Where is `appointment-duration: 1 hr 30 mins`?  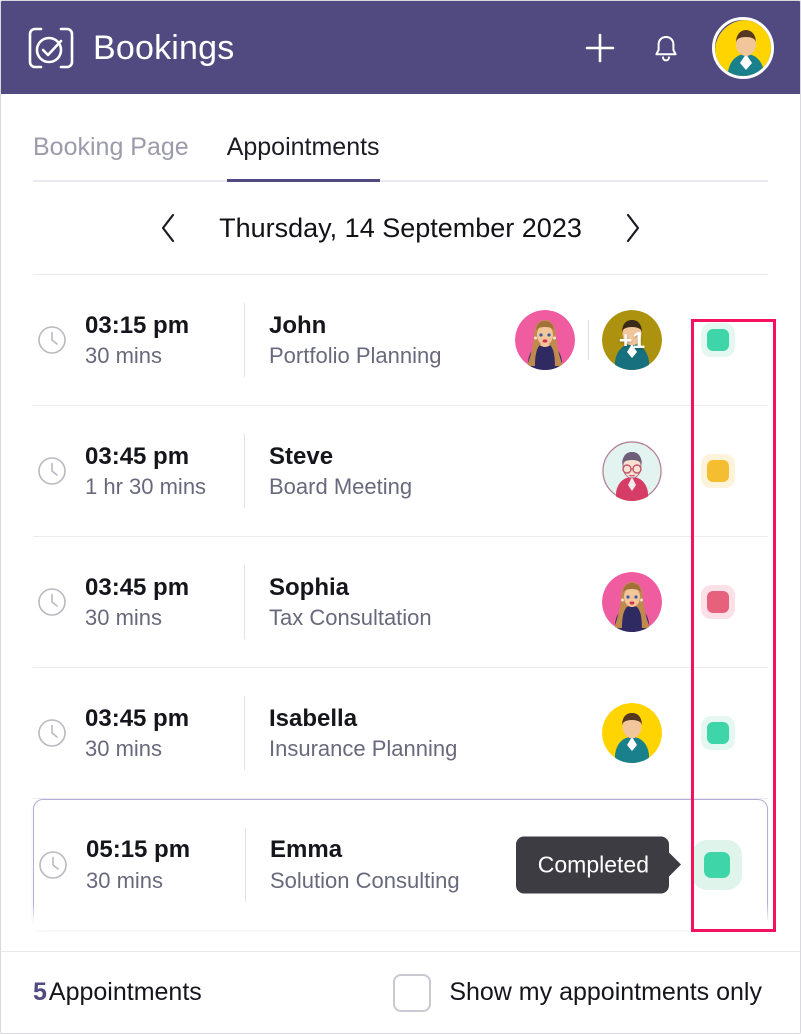 appointment-duration: 1 hr 30 mins is located at coordinates (146, 487).